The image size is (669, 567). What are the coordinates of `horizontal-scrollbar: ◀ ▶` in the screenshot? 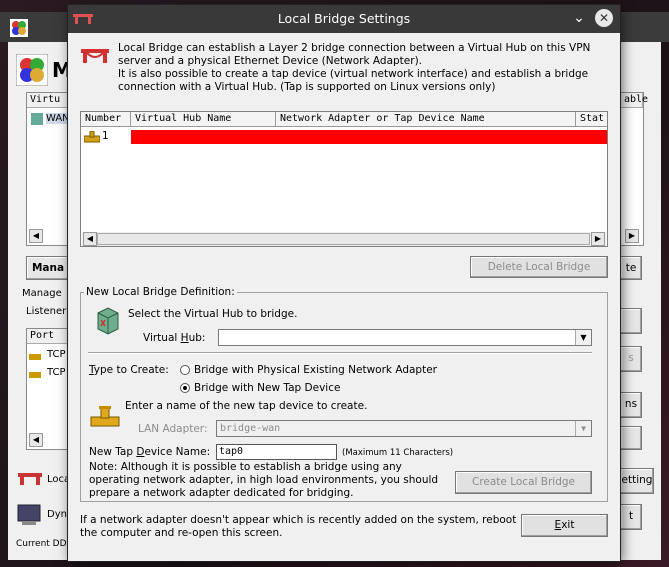 It's located at (344, 239).